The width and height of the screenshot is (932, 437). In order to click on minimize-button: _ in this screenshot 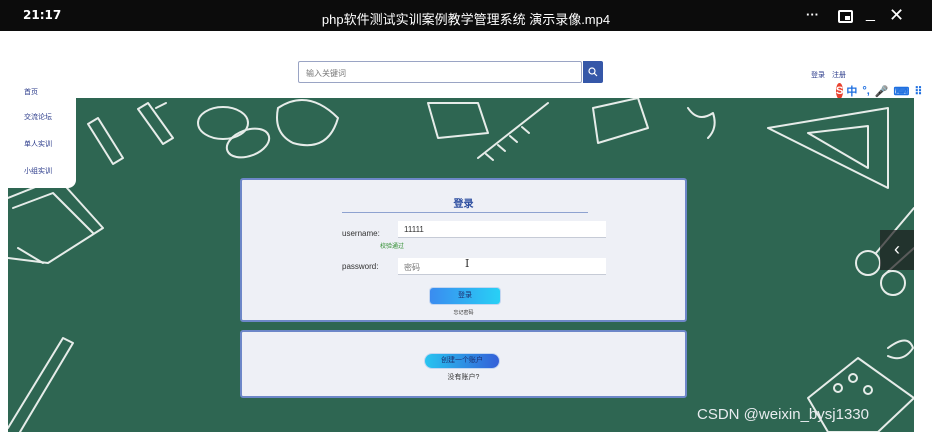, I will do `click(870, 14)`.